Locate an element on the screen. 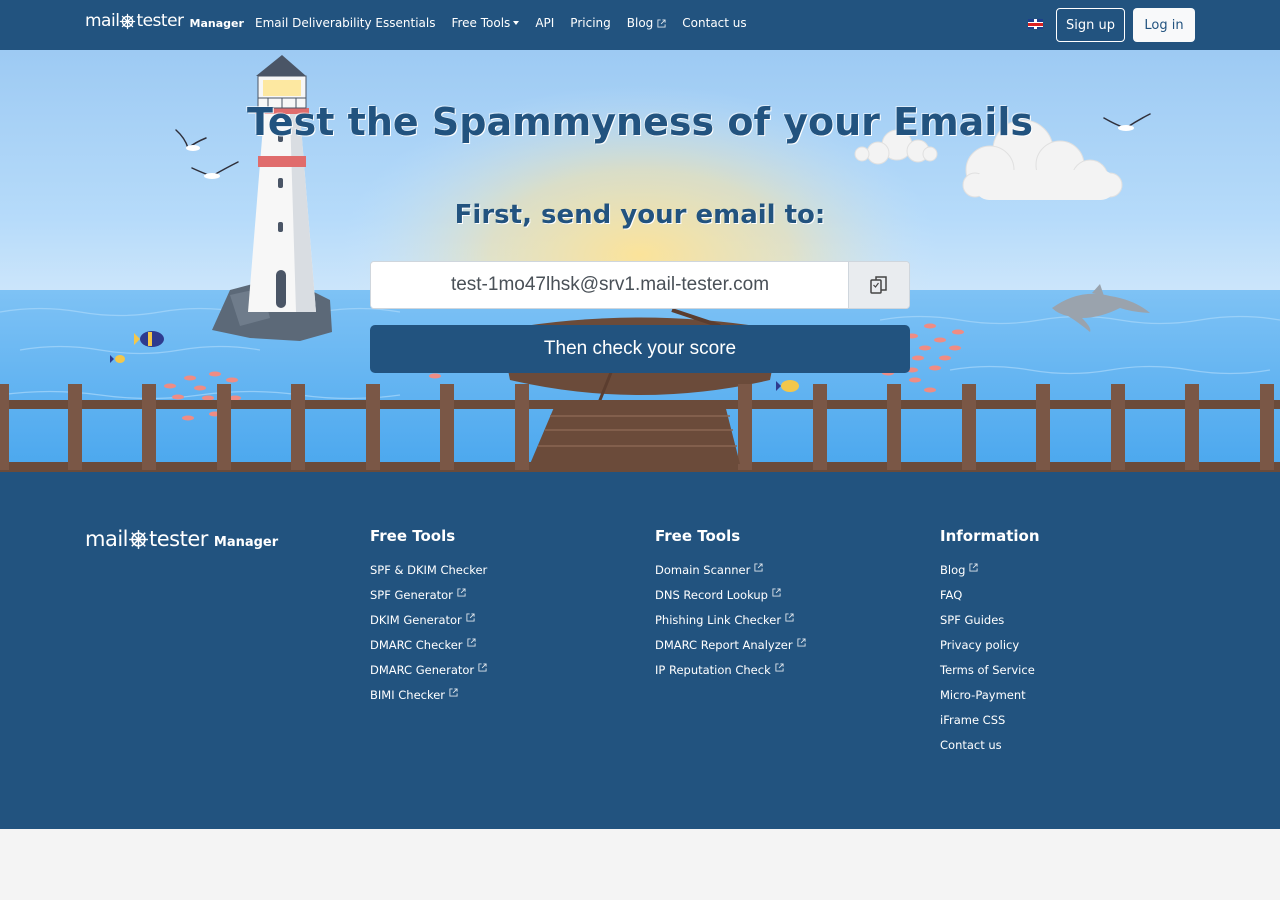  footer-link-micro-payment: Micro-Payment is located at coordinates (1065, 700).